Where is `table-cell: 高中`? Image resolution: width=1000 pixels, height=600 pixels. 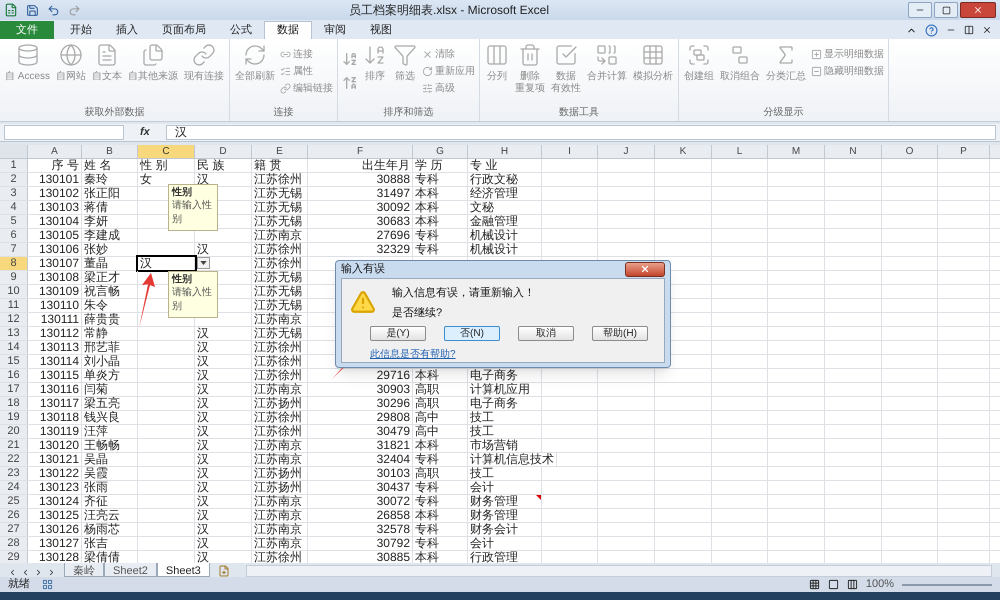
table-cell: 高中 is located at coordinates (440, 431).